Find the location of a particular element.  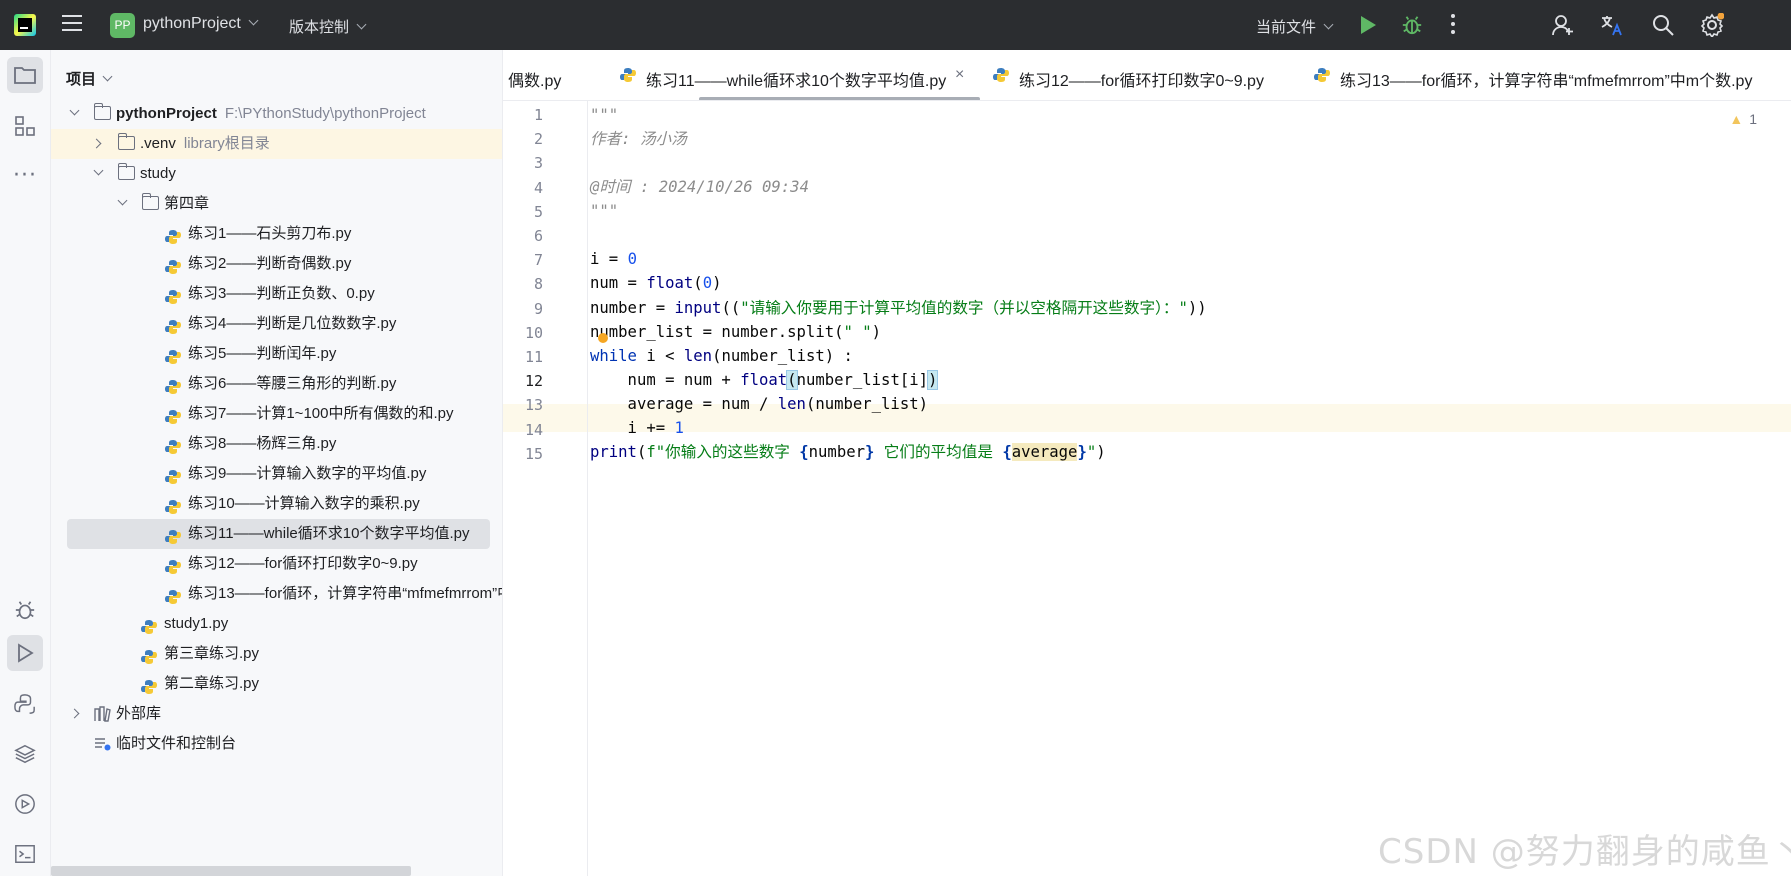

run-config-selector: 当前文件 is located at coordinates (1295, 26).